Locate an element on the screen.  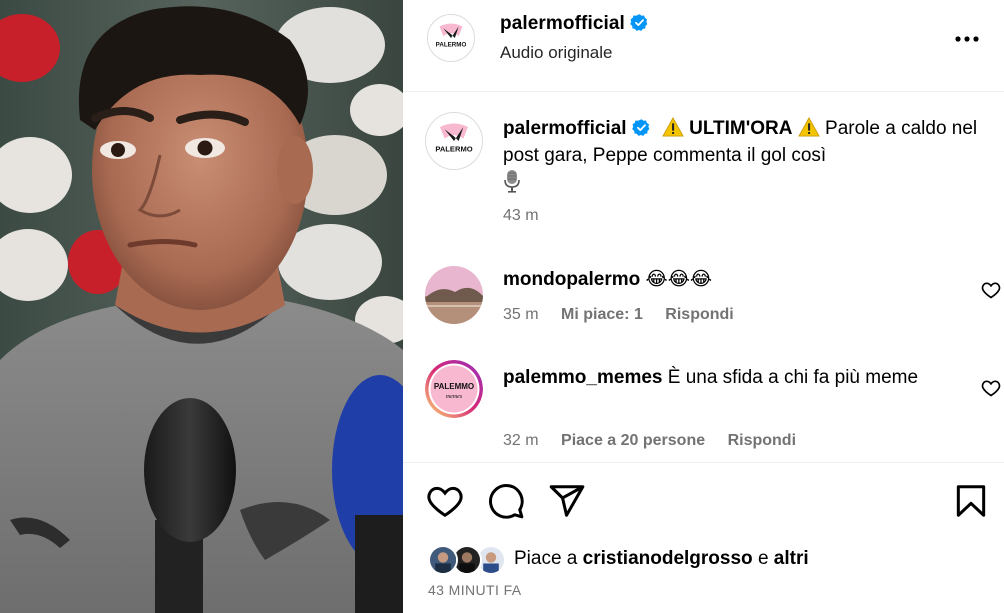
microphone-icon is located at coordinates (512, 181).